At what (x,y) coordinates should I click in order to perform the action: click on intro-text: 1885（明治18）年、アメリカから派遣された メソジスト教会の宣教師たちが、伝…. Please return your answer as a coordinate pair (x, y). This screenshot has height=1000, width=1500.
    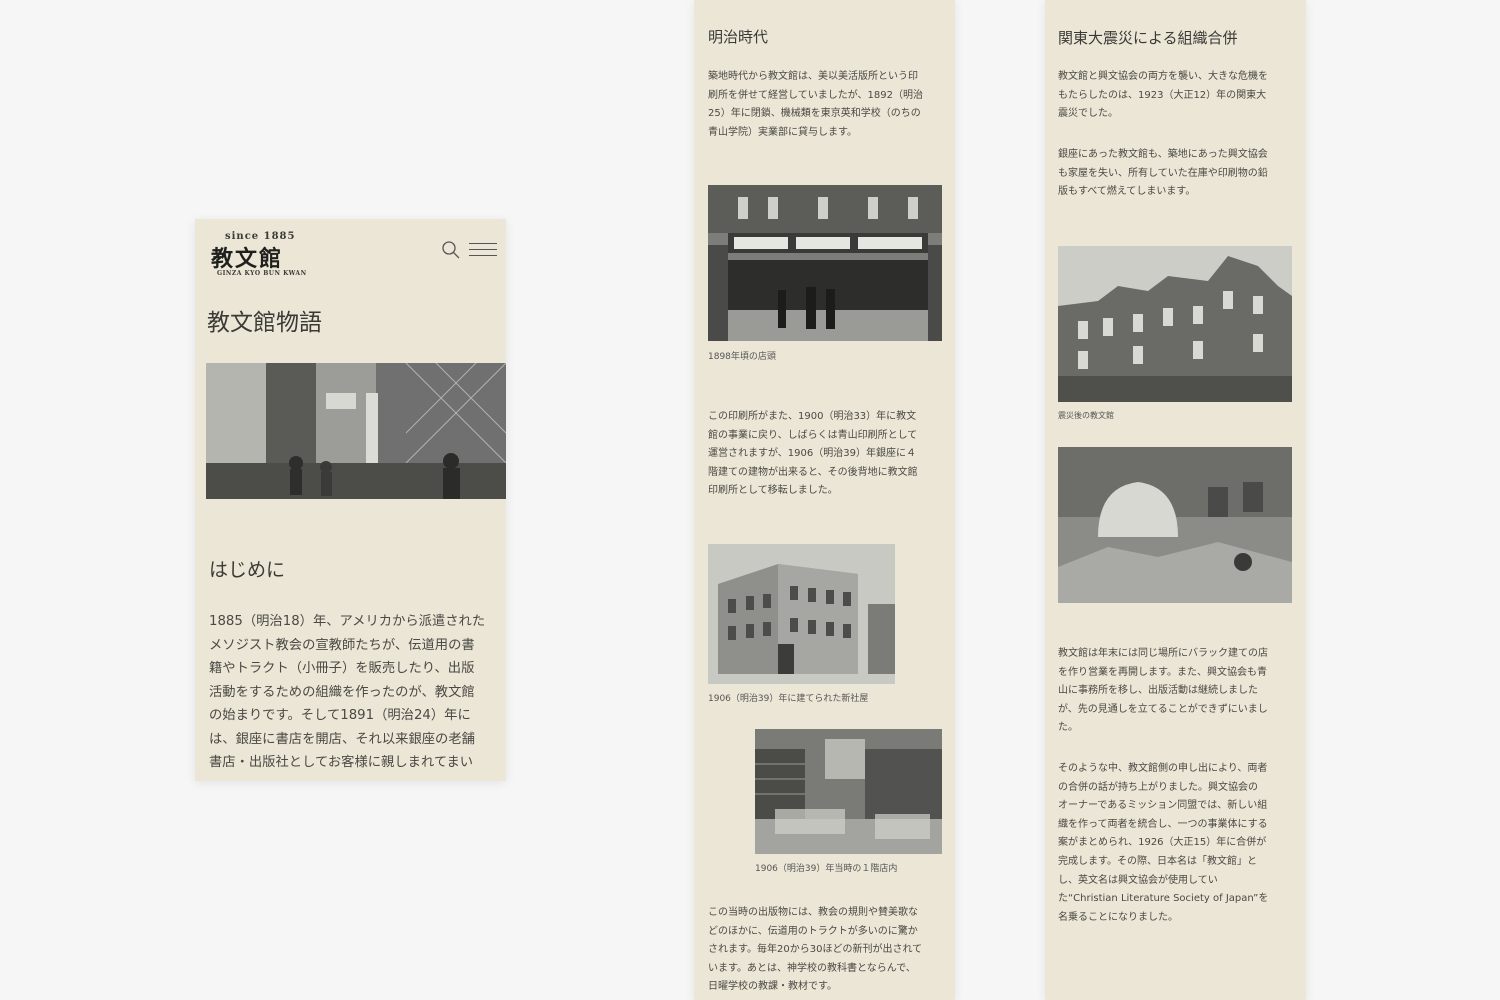
    Looking at the image, I should click on (354, 692).